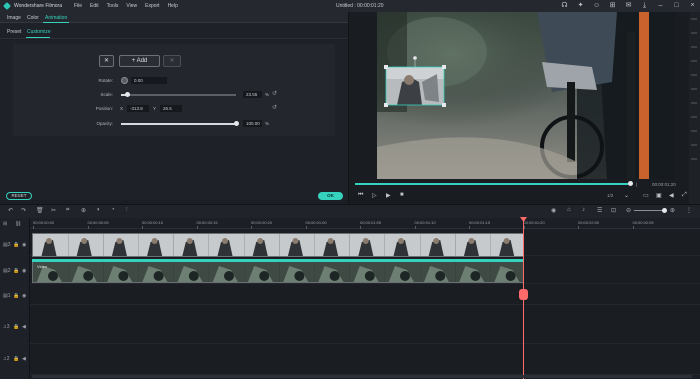 The width and height of the screenshot is (700, 379). What do you see at coordinates (78, 6) in the screenshot?
I see `menu-file: File` at bounding box center [78, 6].